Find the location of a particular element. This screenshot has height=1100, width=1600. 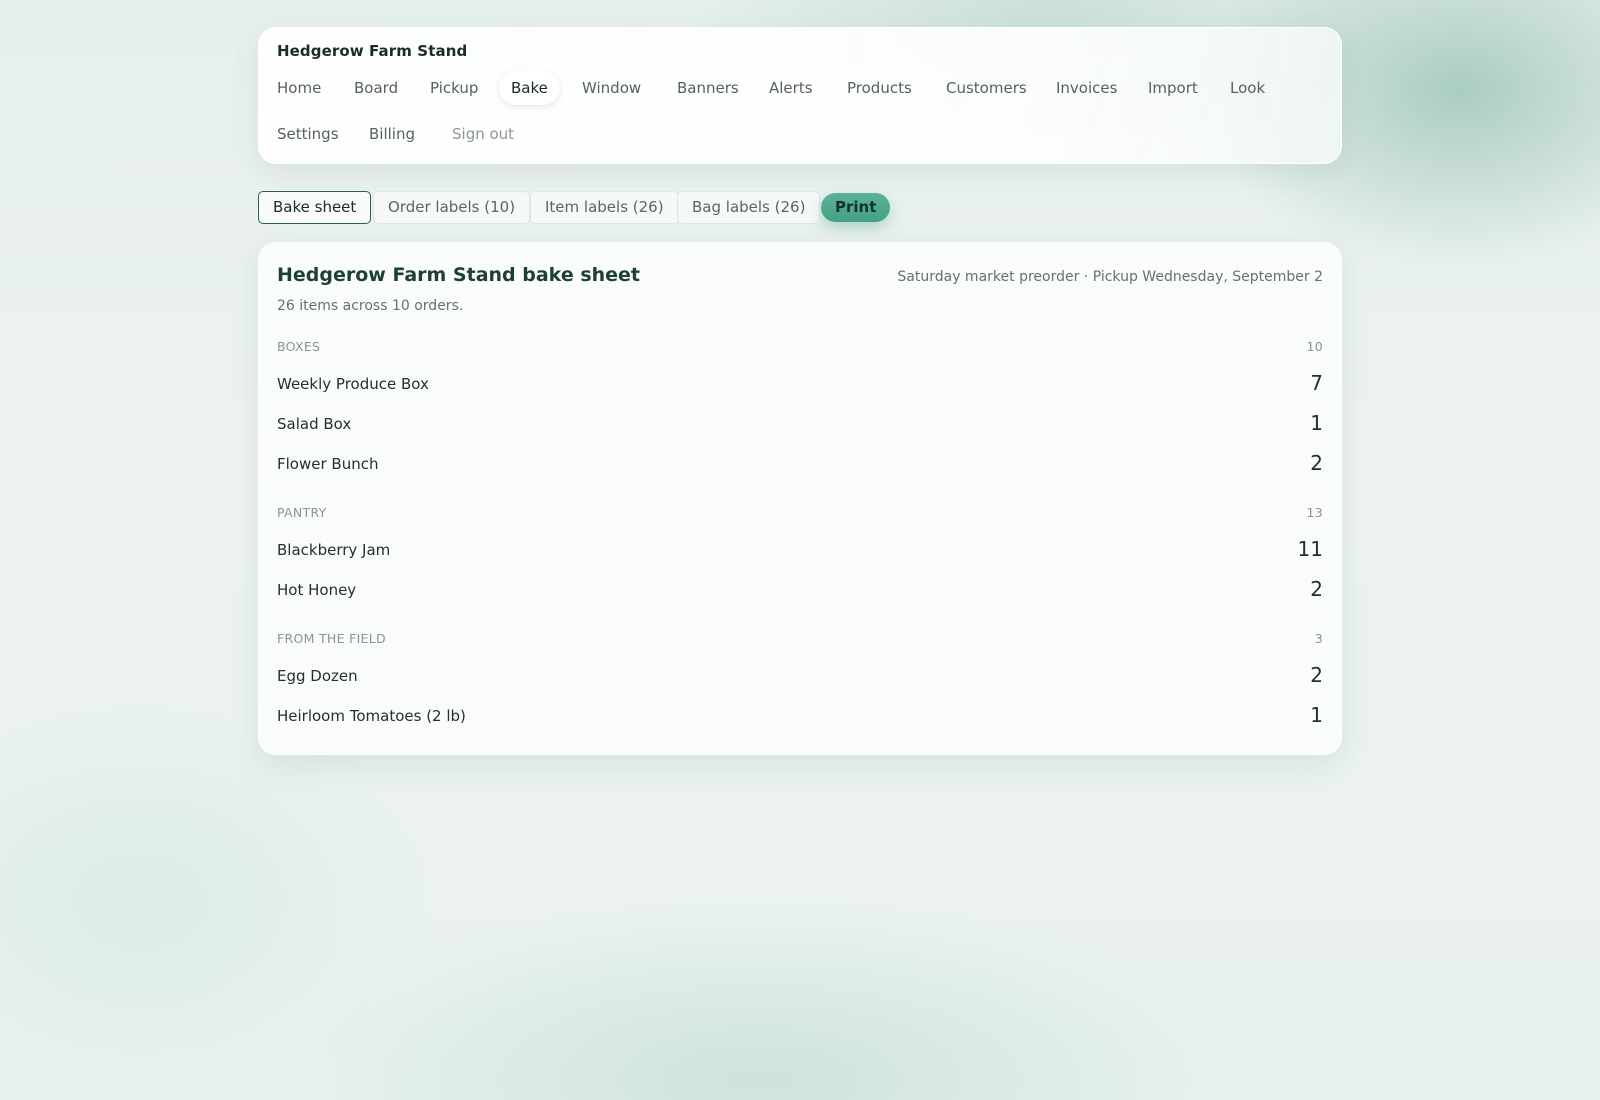

item-name: Hot Honey is located at coordinates (317, 590).